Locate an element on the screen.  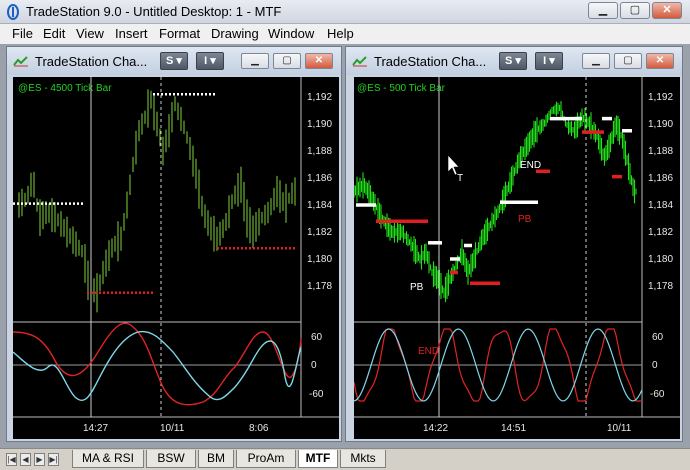
symbol-label: @ES - 4500 Tick Bar is located at coordinates (65, 88).